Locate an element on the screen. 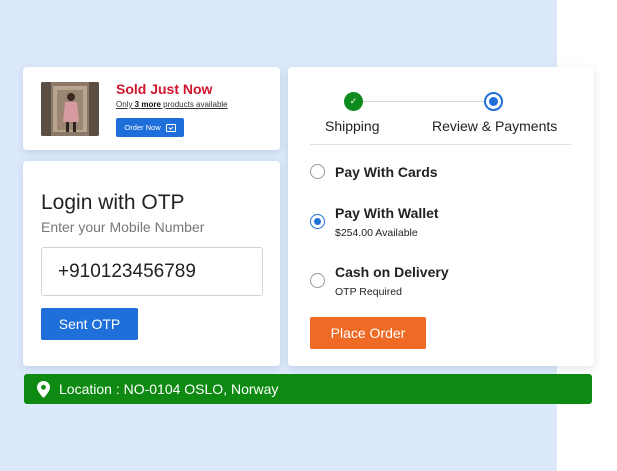  stepper-line is located at coordinates (423, 101).